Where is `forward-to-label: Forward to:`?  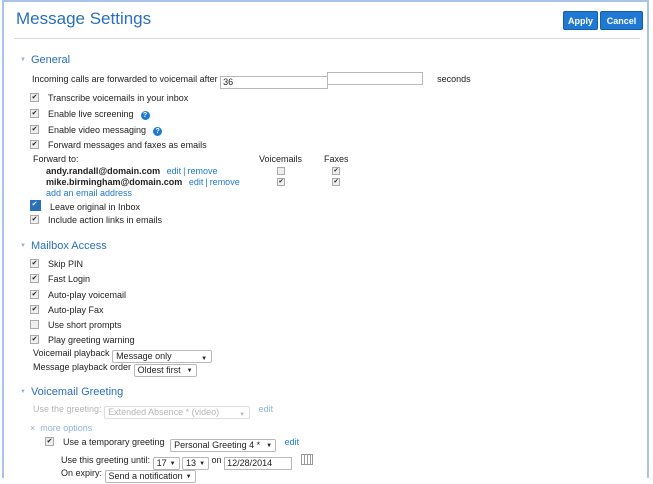 forward-to-label: Forward to: is located at coordinates (56, 159).